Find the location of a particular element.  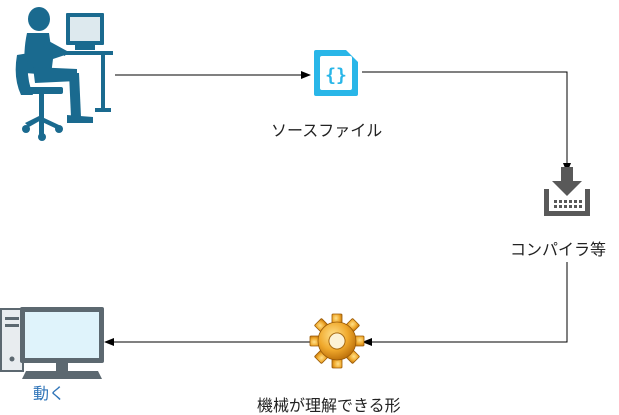

person-at-computer-icon is located at coordinates (64, 74).